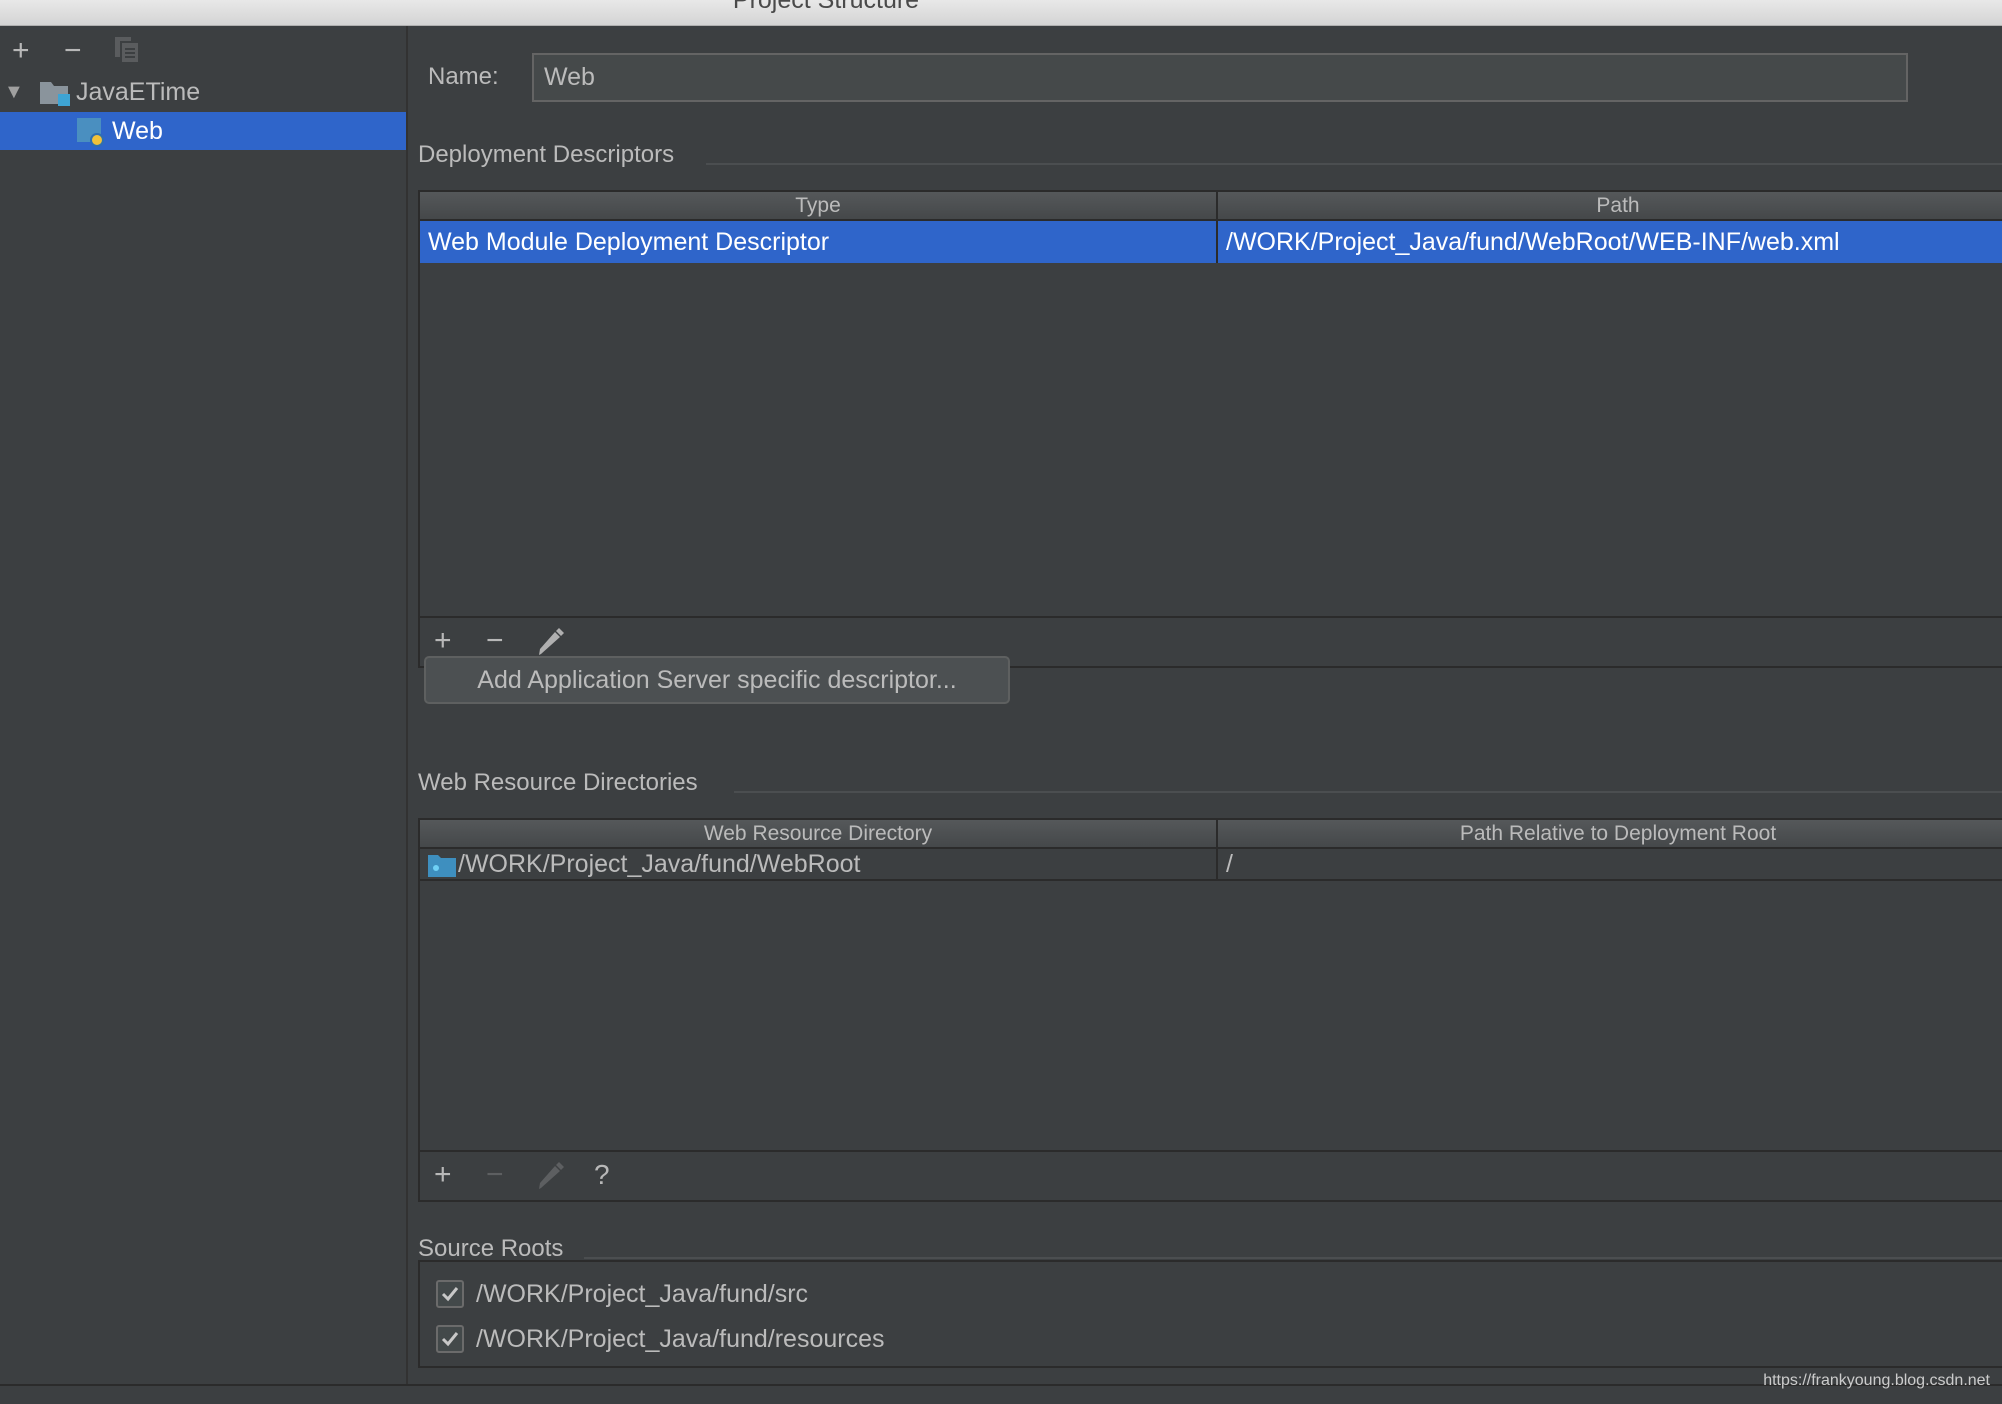  Describe the element at coordinates (442, 866) in the screenshot. I see `web-folder-icon` at that location.